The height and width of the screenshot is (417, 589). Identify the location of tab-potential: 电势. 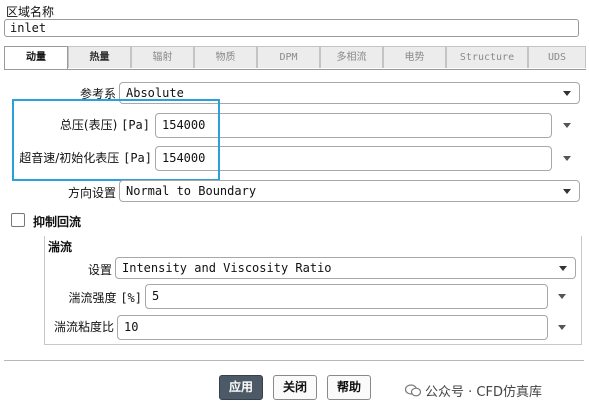
(414, 57).